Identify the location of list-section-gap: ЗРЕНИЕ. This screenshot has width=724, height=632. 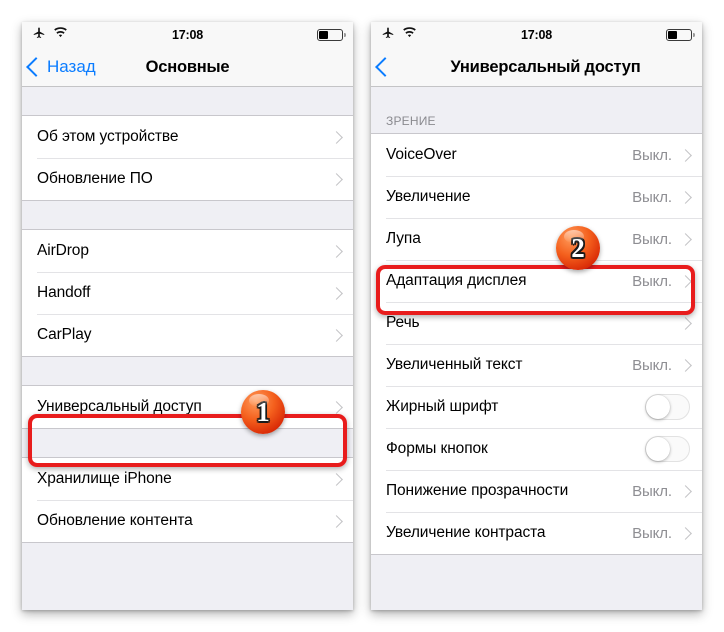
(536, 110).